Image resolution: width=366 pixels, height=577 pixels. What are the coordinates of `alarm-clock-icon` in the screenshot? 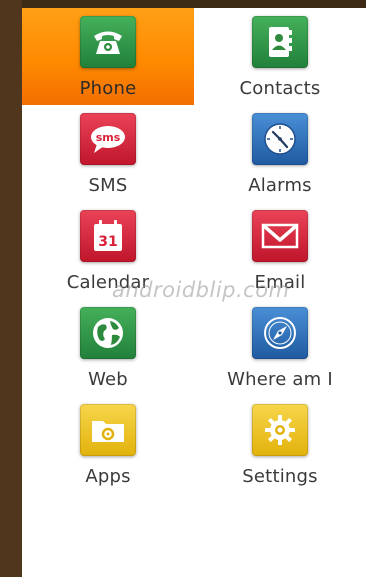 It's located at (280, 139).